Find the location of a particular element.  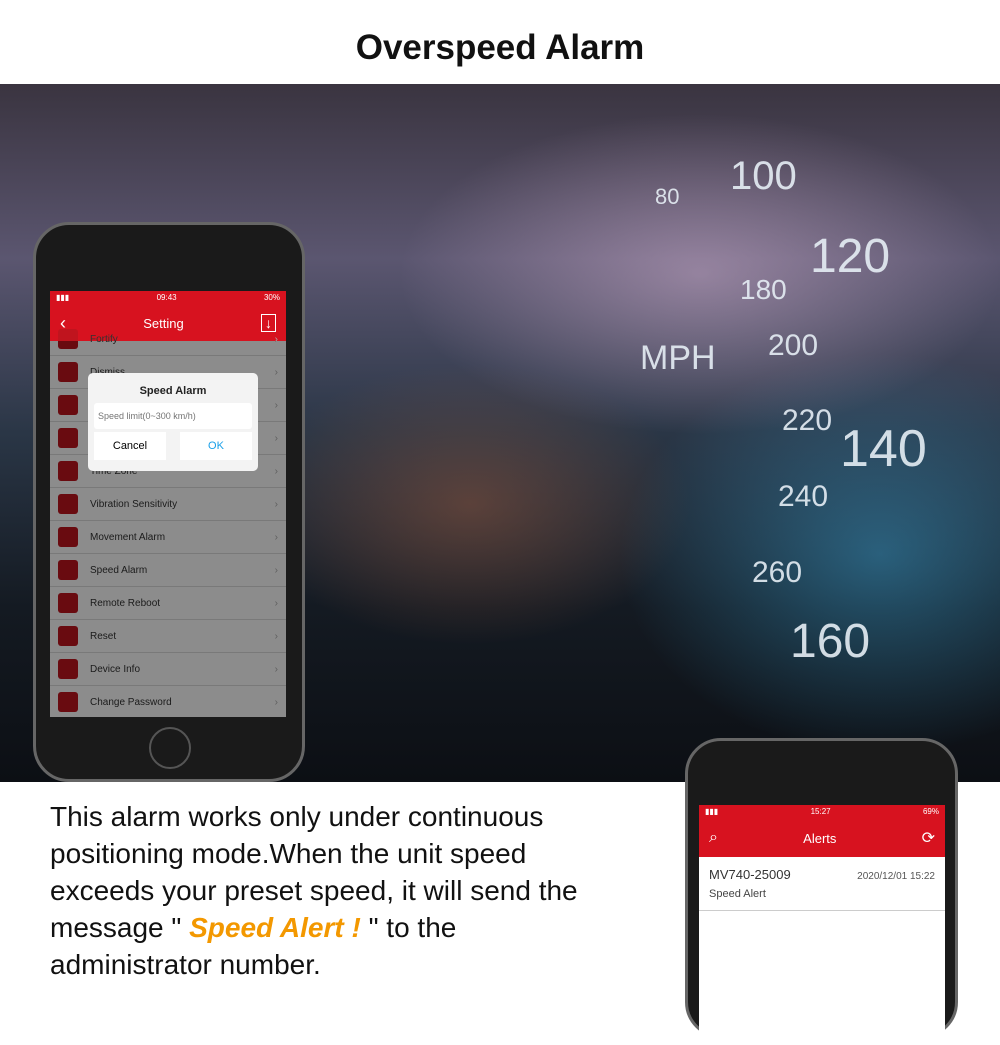

download-icon: ↓ is located at coordinates (268, 323).